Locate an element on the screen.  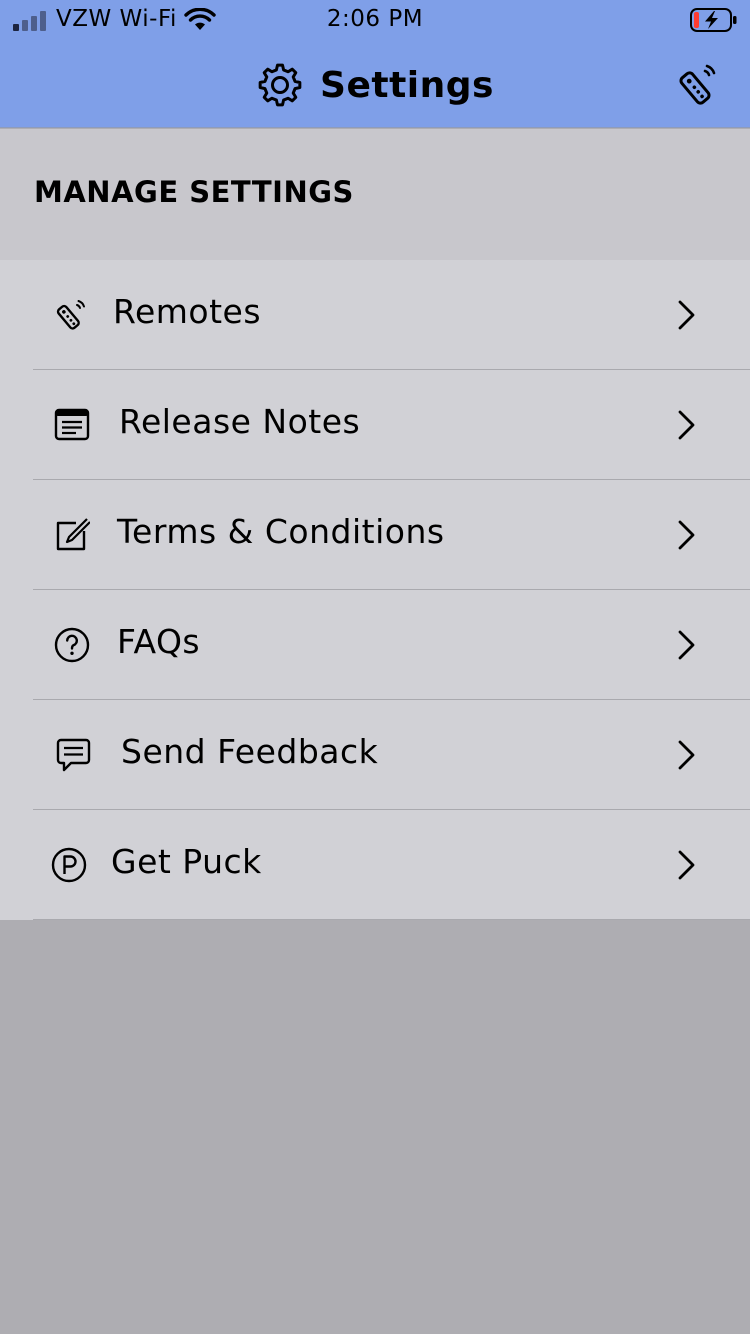
section-title: MANAGE SETTINGS is located at coordinates (194, 192).